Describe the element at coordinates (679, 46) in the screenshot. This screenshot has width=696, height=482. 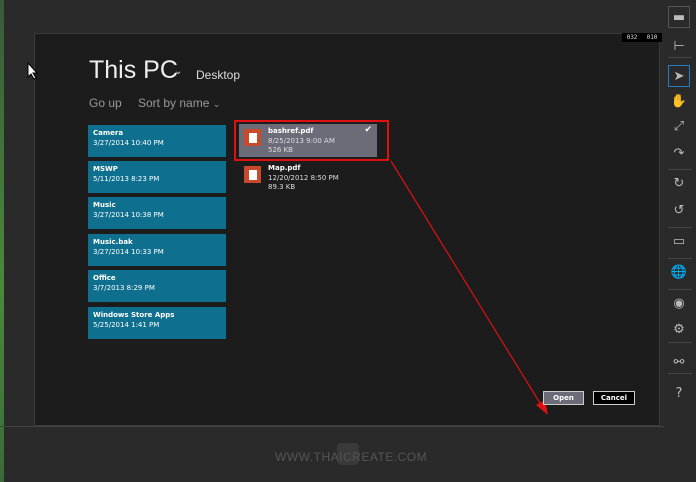
I see `pin-icon: ⊢` at that location.